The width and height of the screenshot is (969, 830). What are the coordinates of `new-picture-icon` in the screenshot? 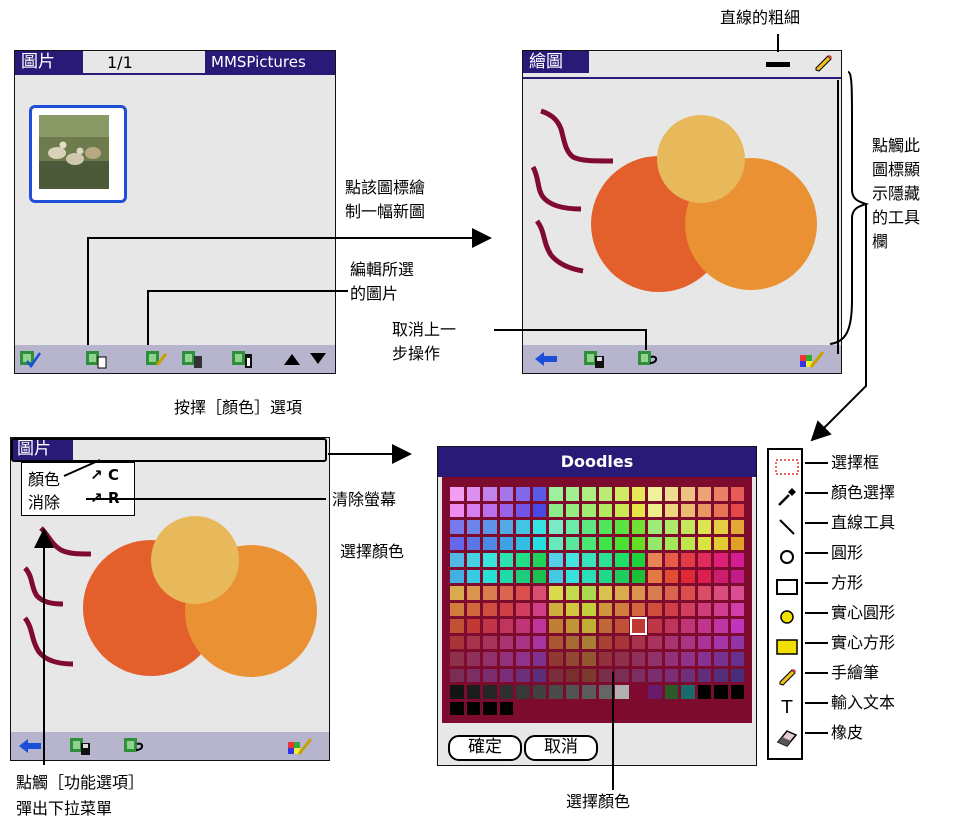 It's located at (96, 359).